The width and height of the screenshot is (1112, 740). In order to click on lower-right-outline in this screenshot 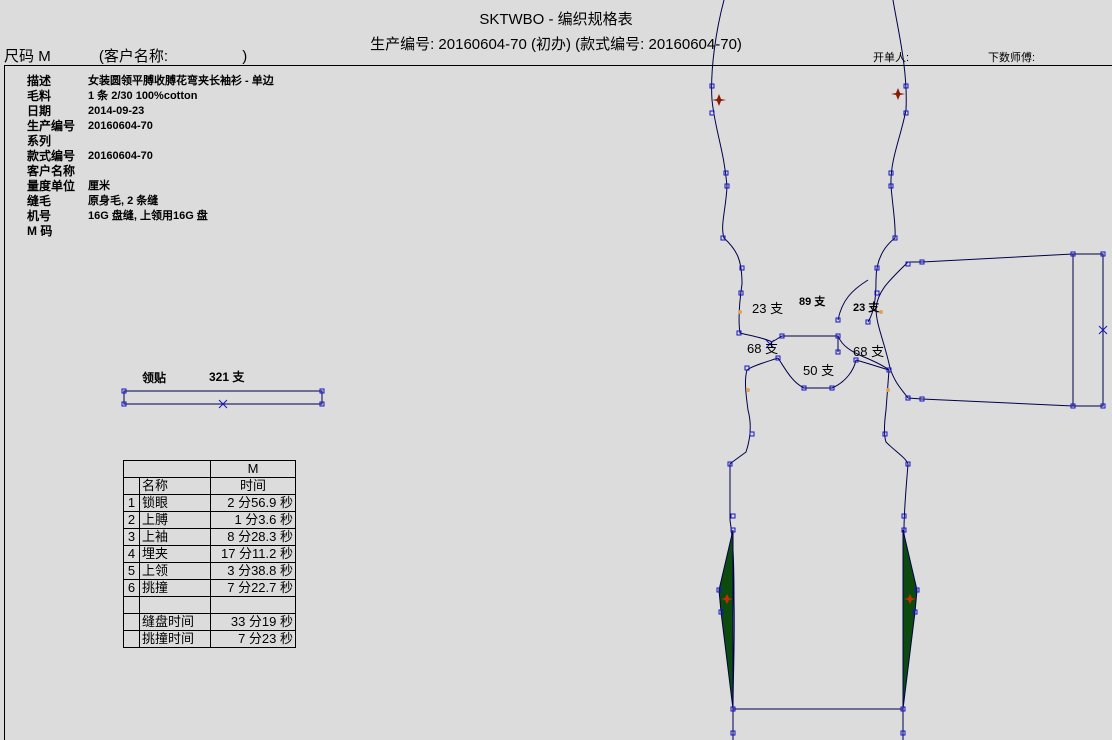, I will do `click(882, 534)`.